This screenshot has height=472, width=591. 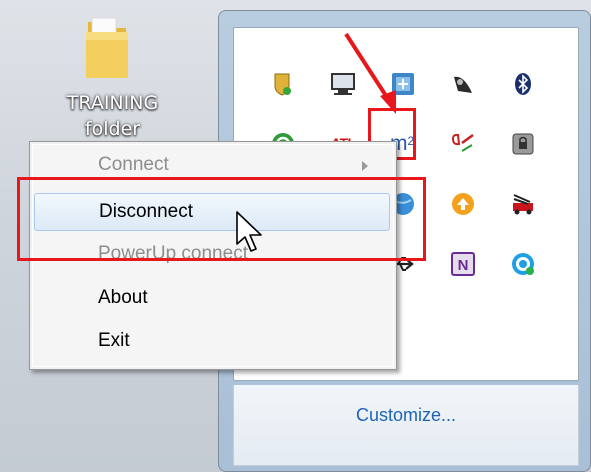 I want to click on annotation-box-disconnect, so click(x=221, y=219).